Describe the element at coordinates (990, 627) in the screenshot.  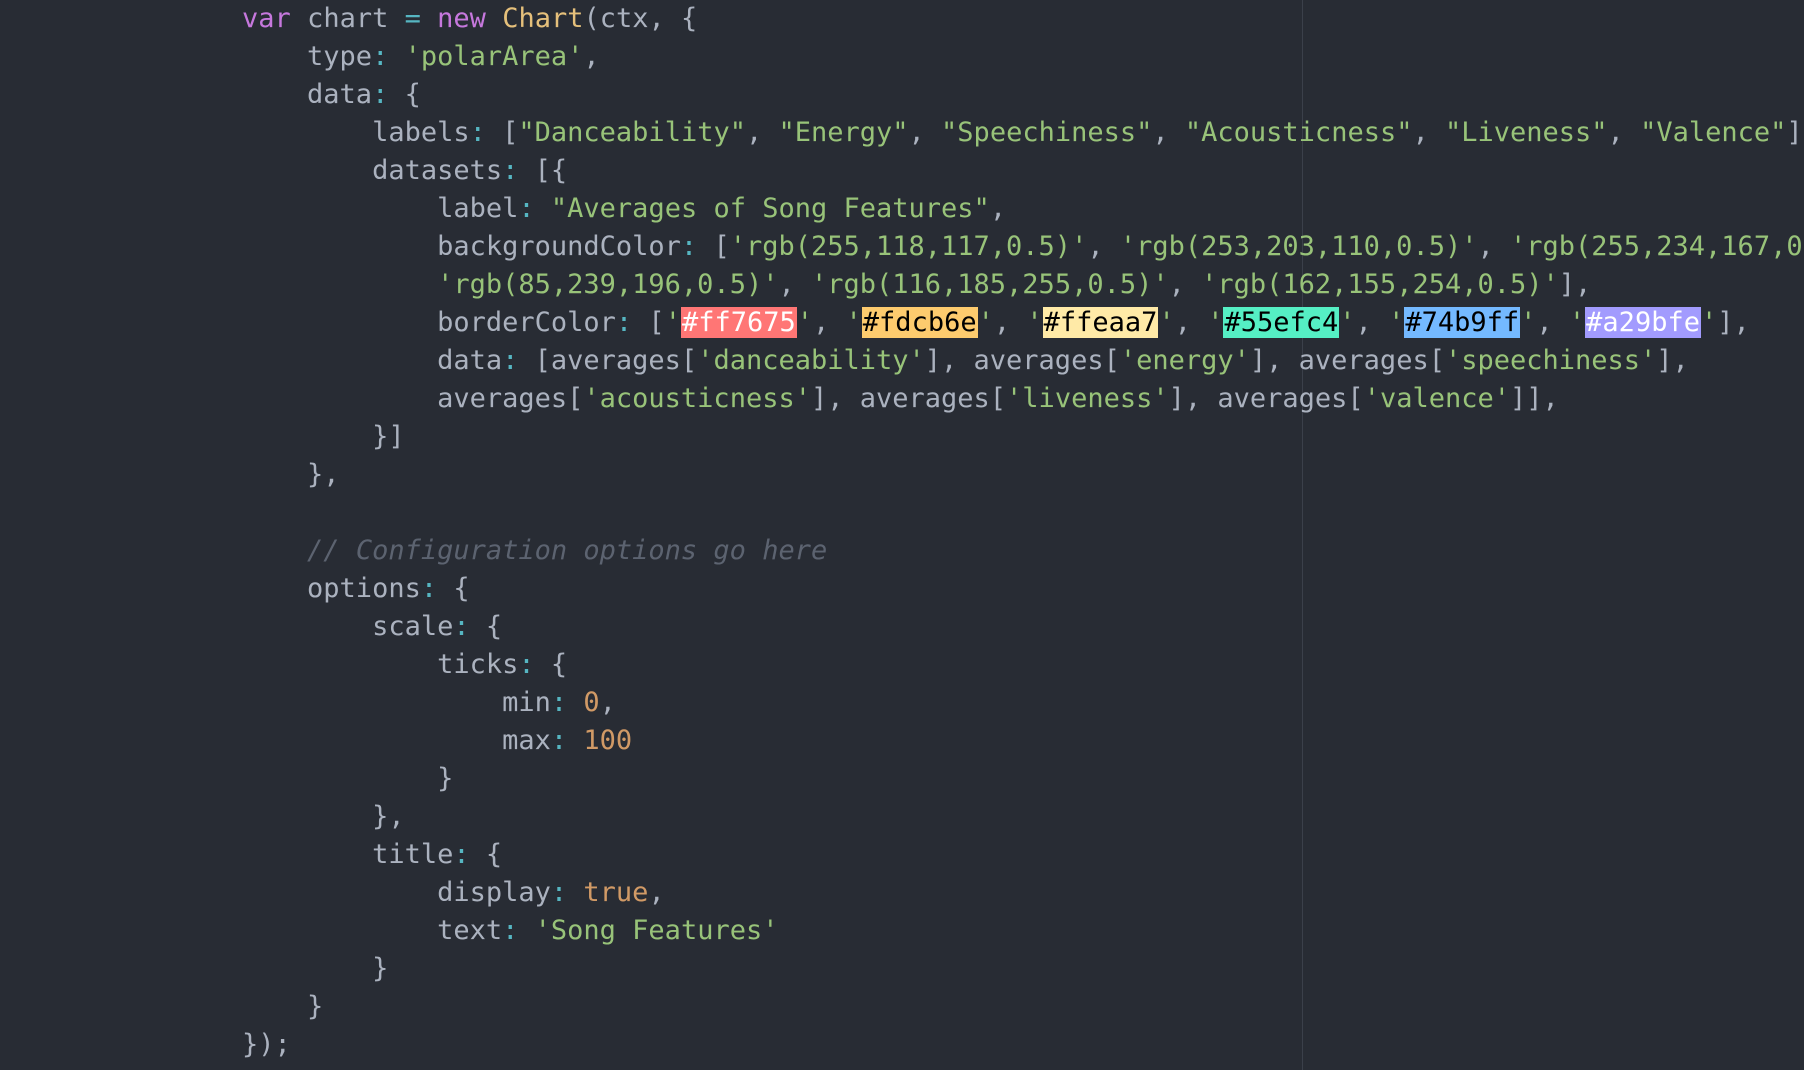
I see `code-line: scale: {` at that location.